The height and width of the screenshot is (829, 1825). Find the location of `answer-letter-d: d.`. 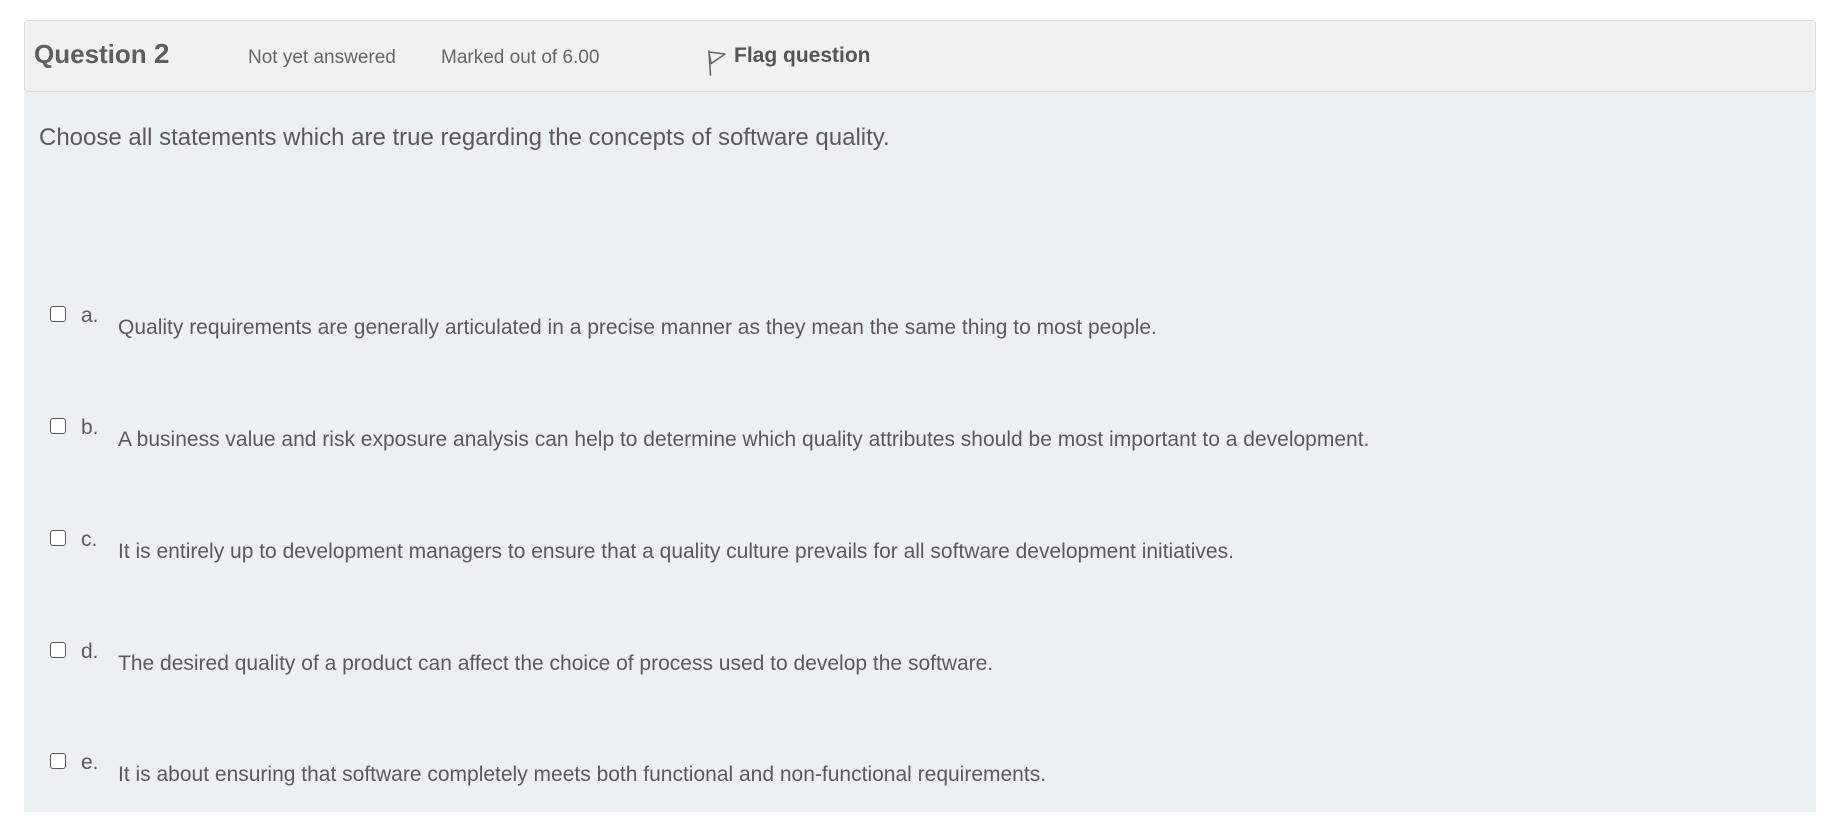

answer-letter-d: d. is located at coordinates (90, 651).